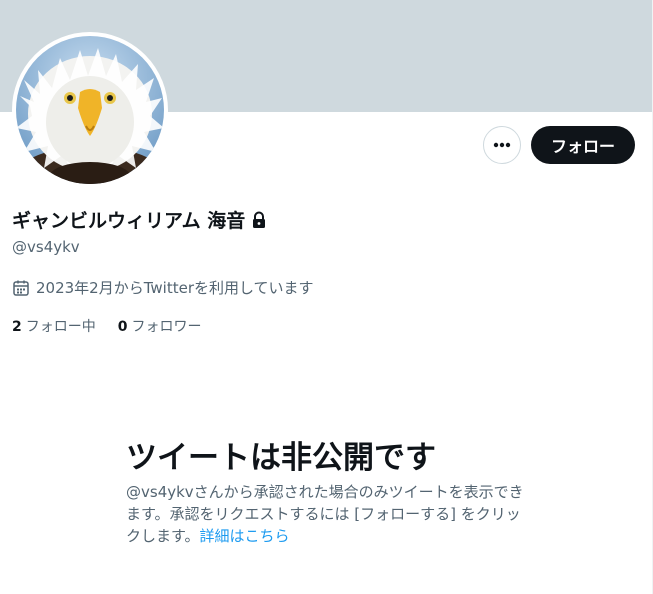 This screenshot has height=594, width=653. I want to click on following-count: 2, so click(17, 327).